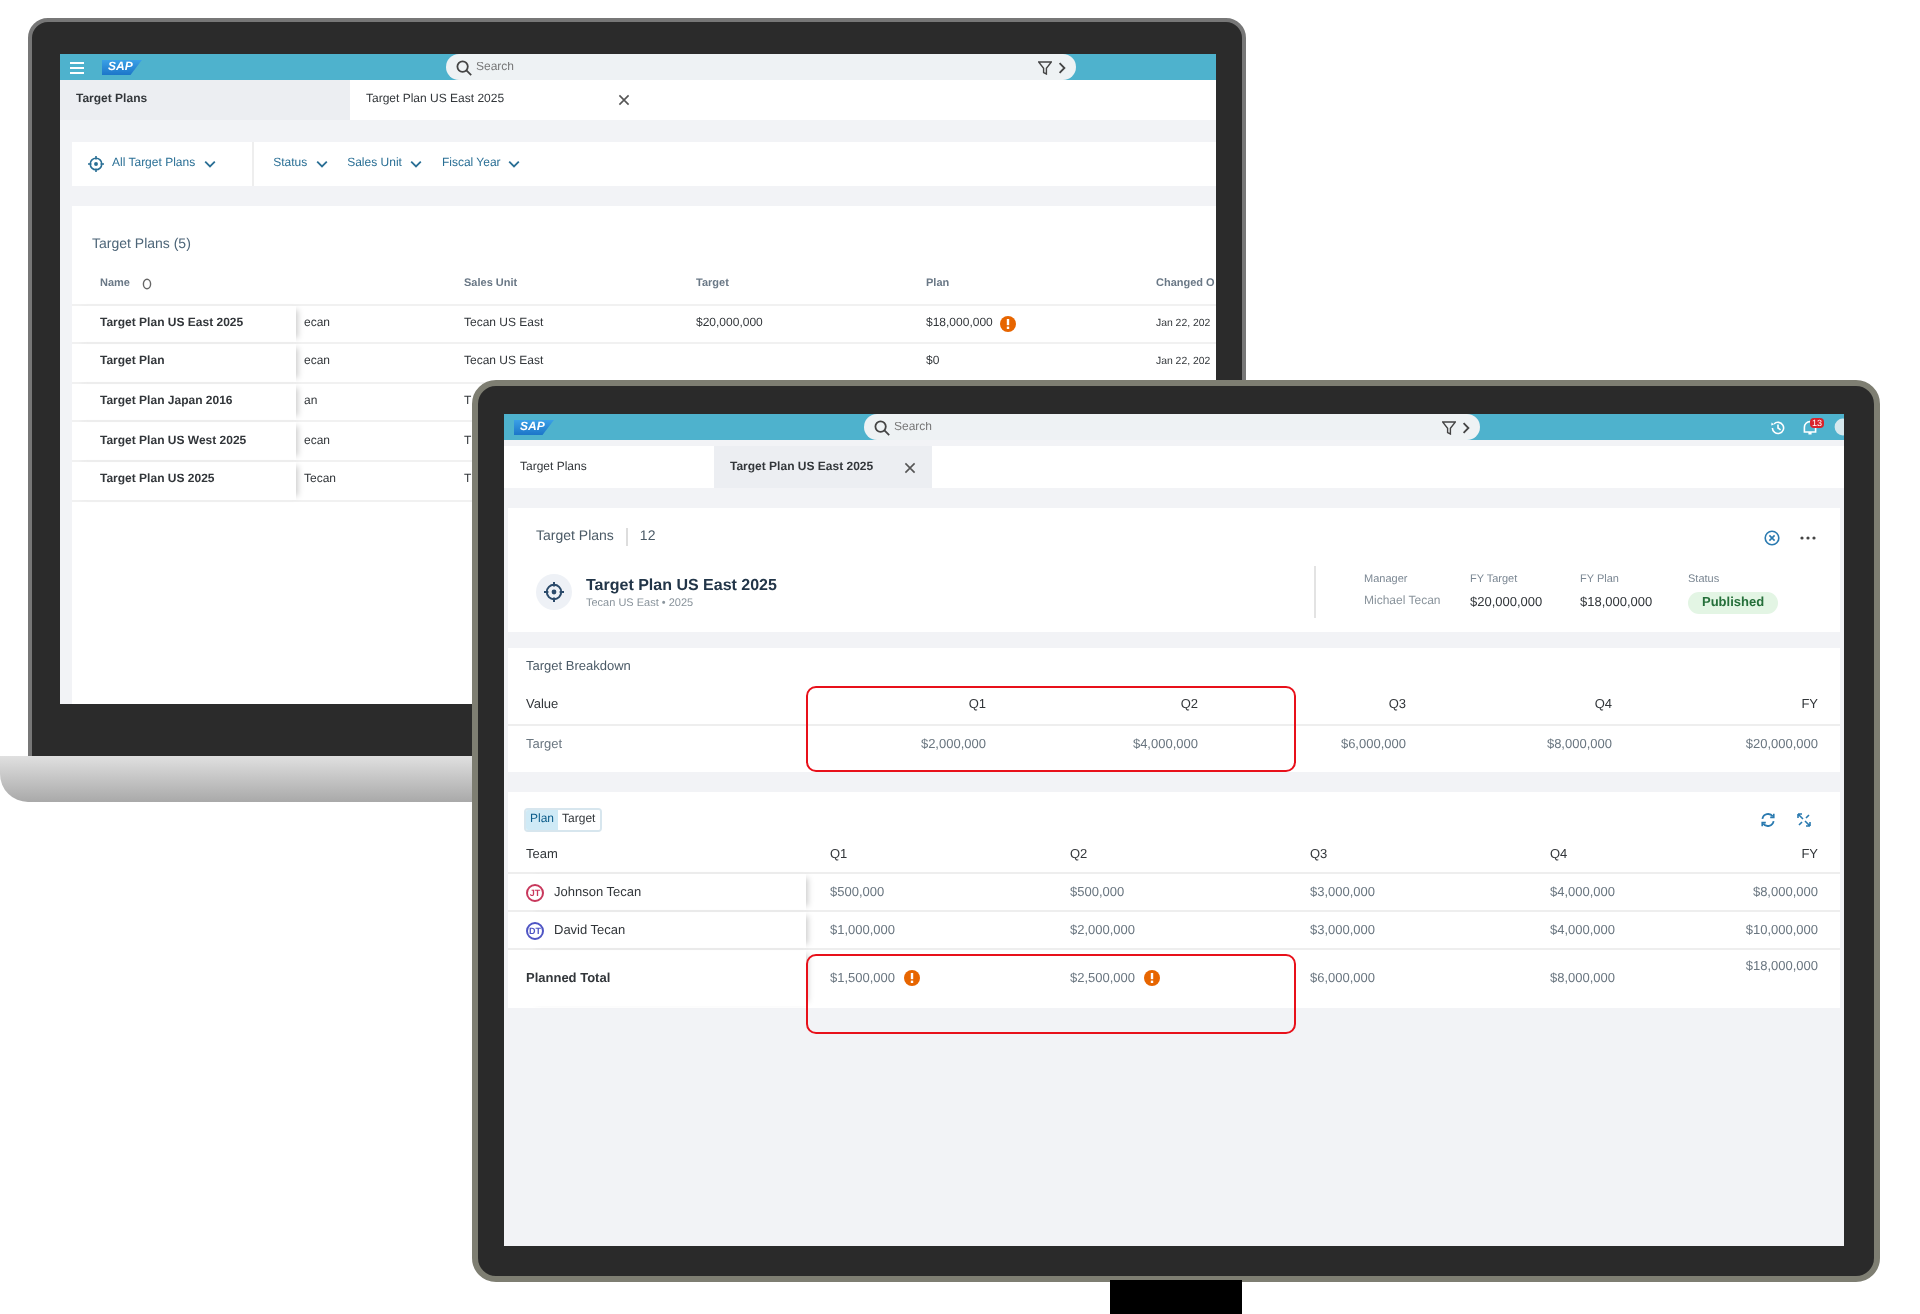  I want to click on bell-icon, so click(1810, 427).